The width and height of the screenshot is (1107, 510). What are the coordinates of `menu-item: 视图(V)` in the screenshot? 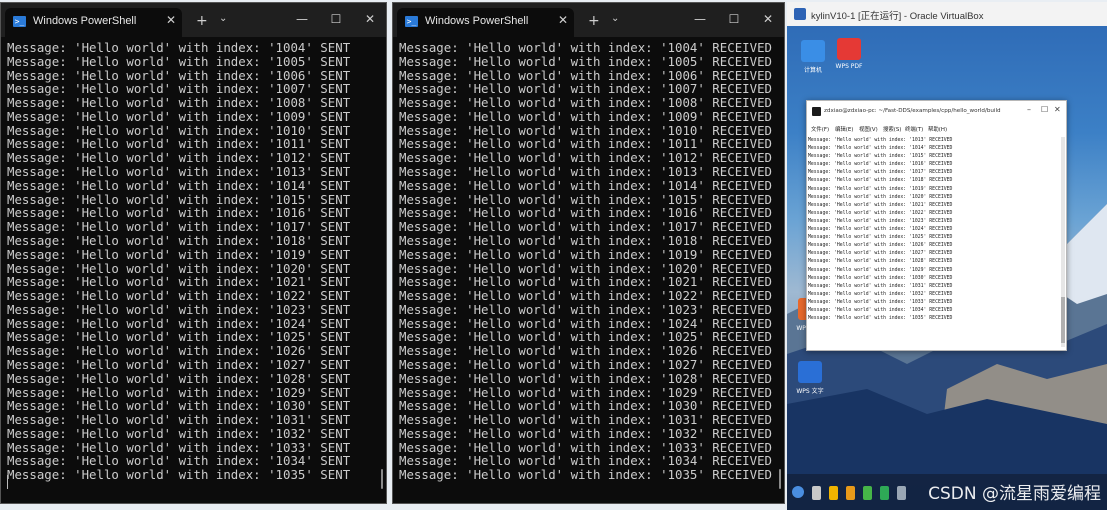 It's located at (868, 129).